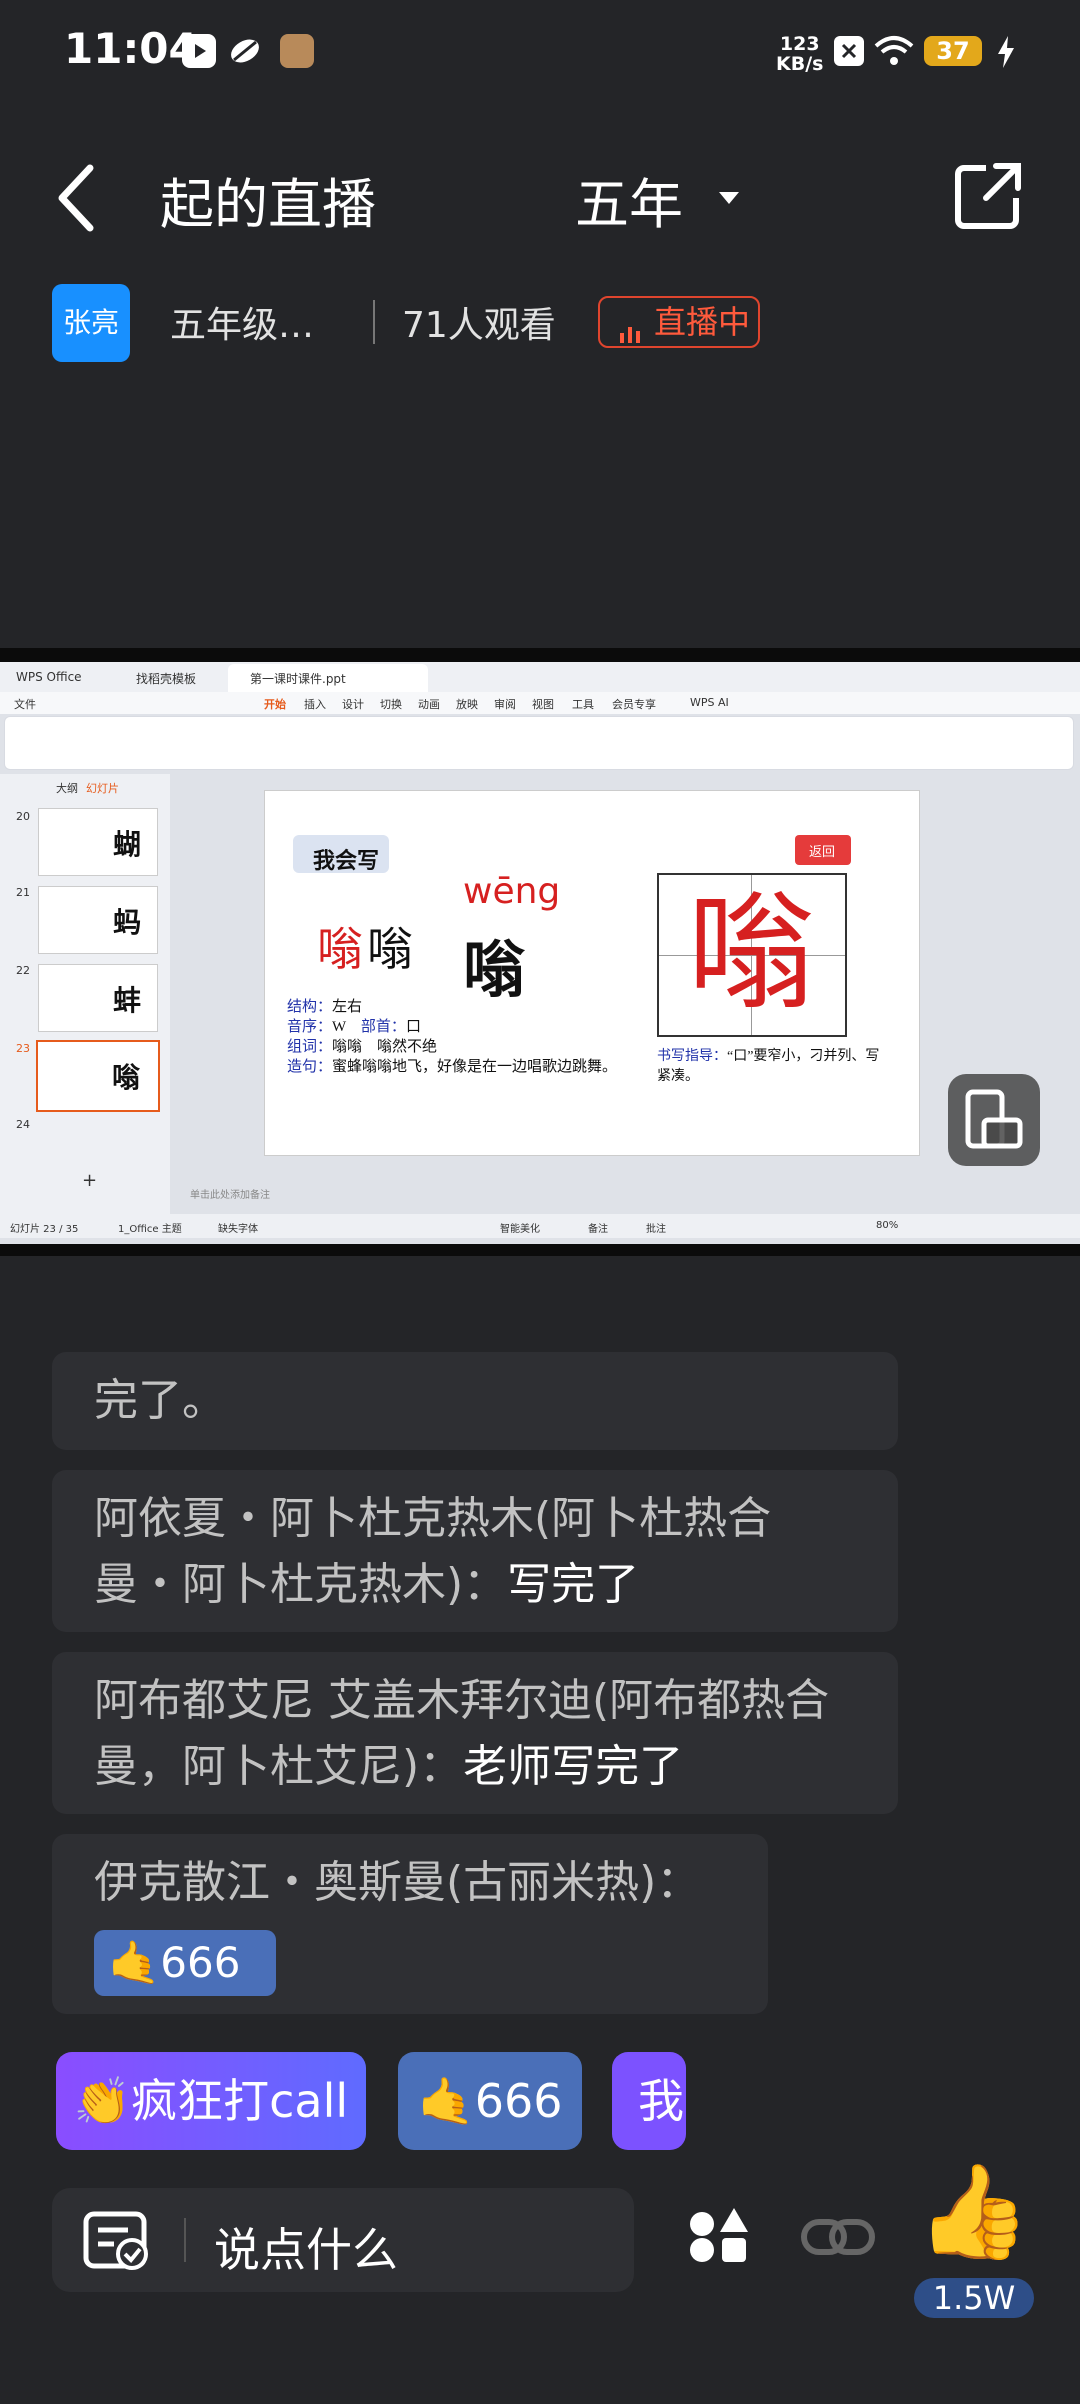  I want to click on menu-insert: 插入, so click(315, 704).